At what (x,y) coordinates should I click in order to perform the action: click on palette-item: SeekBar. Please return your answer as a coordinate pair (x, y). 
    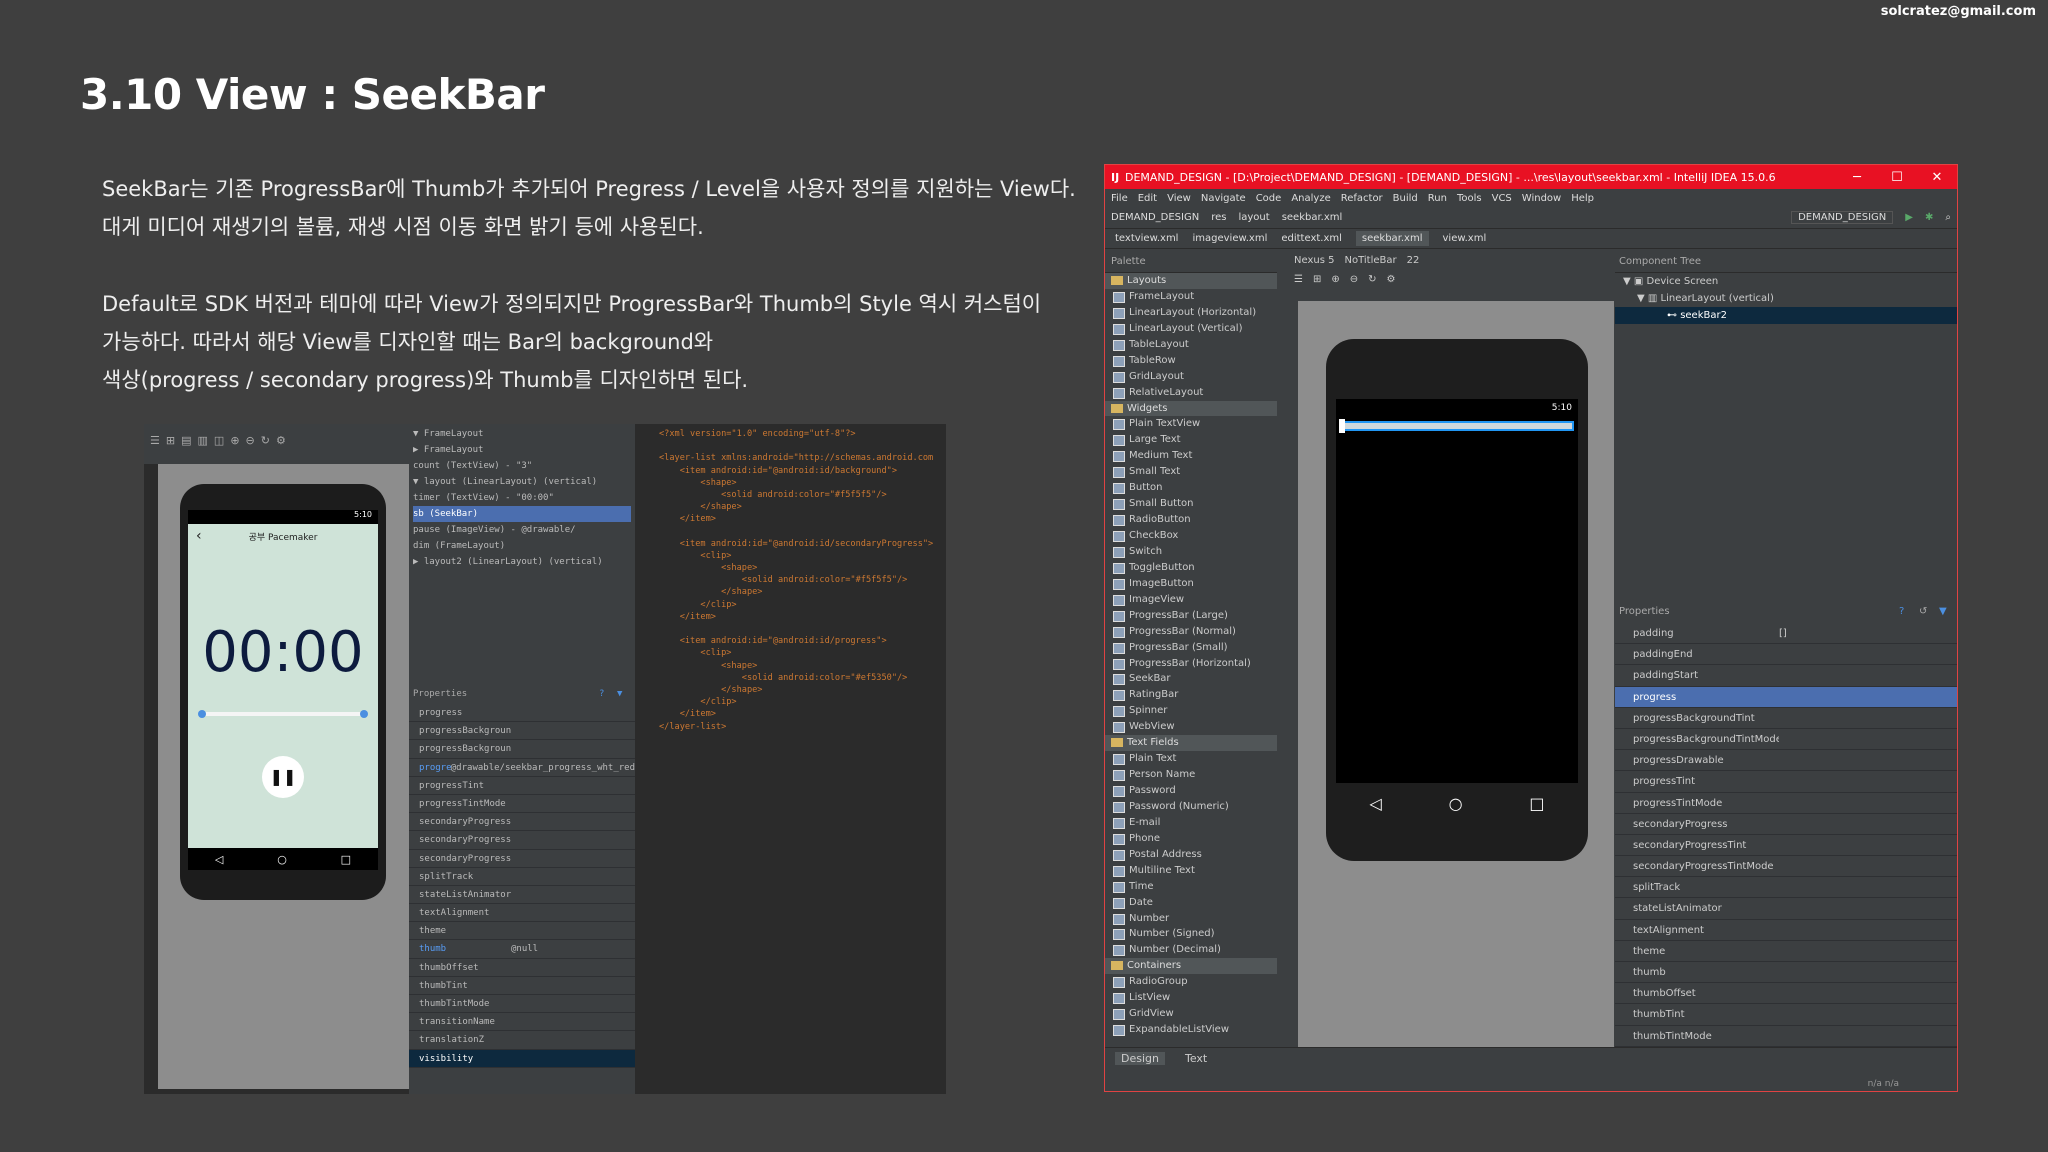
    Looking at the image, I should click on (1191, 679).